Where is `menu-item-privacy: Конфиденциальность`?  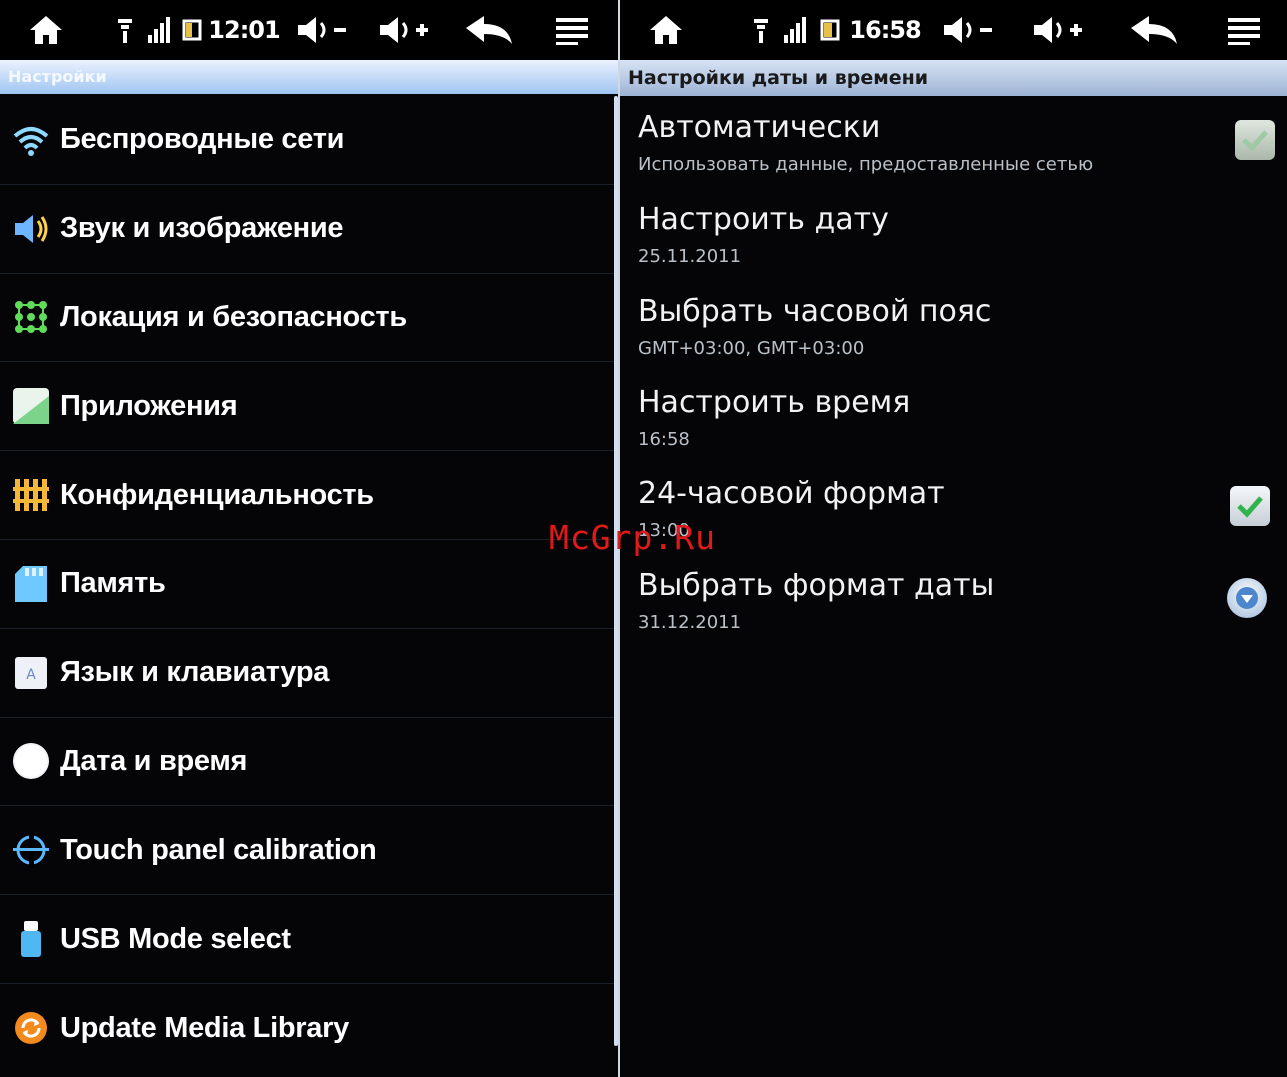 menu-item-privacy: Конфиденциальность is located at coordinates (310, 495).